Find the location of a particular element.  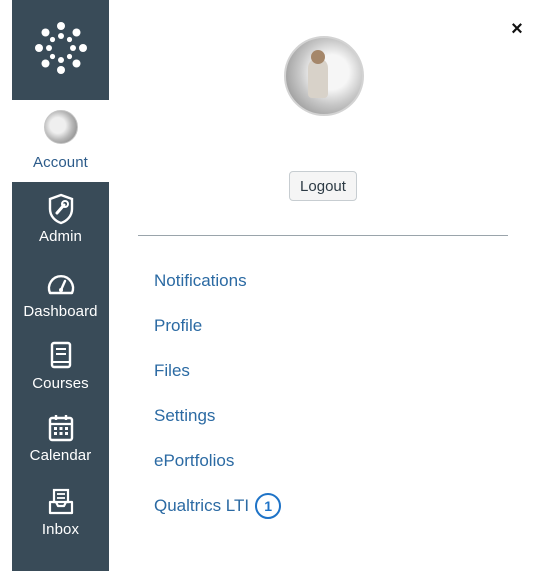

tray-divider is located at coordinates (323, 235).